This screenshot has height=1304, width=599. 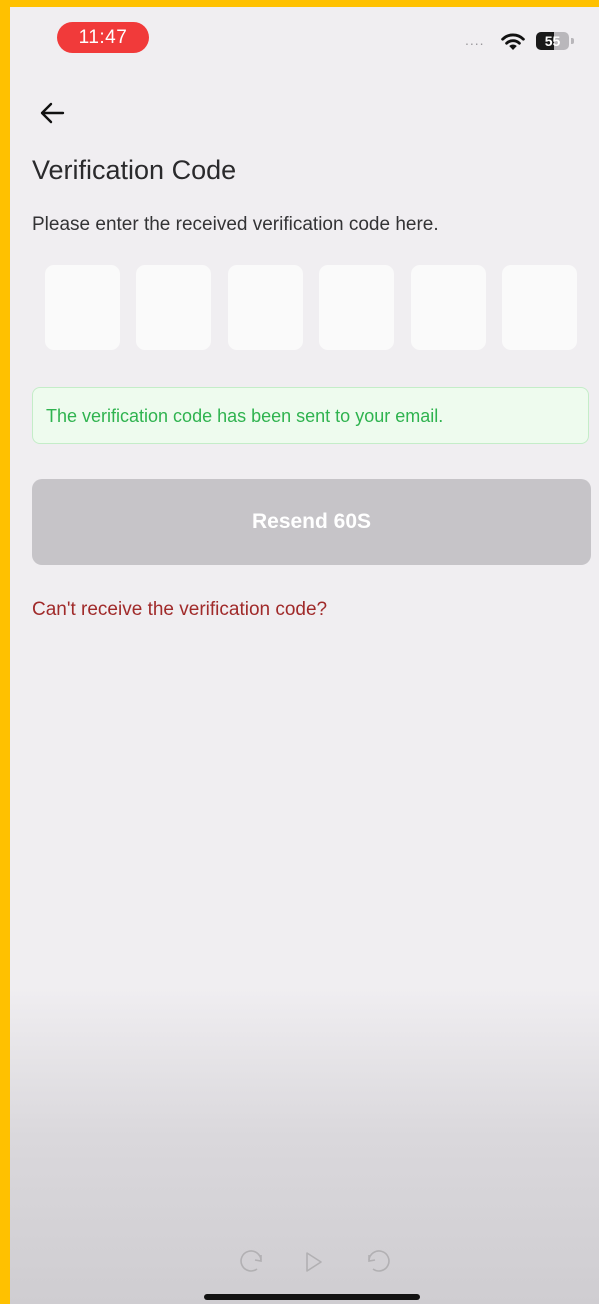 What do you see at coordinates (552, 41) in the screenshot?
I see `battery-level: 55` at bounding box center [552, 41].